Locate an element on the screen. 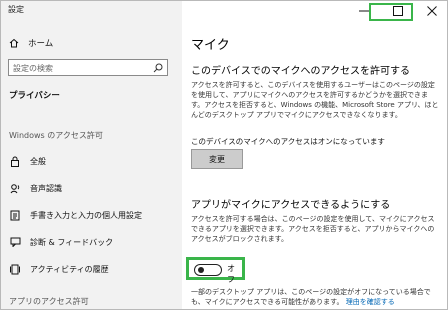 The image size is (448, 310). close-button is located at coordinates (431, 11).